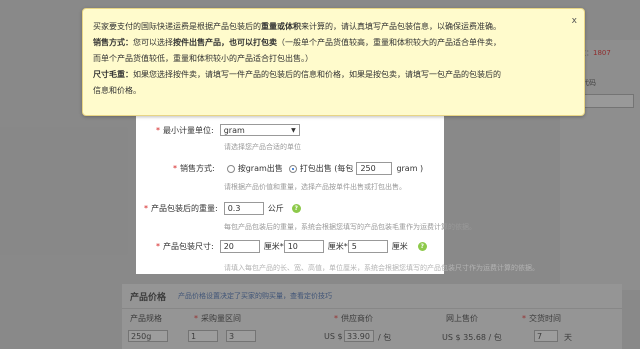 The height and width of the screenshot is (349, 640). Describe the element at coordinates (292, 168) in the screenshot. I see `sell-by-pack-radio` at that location.